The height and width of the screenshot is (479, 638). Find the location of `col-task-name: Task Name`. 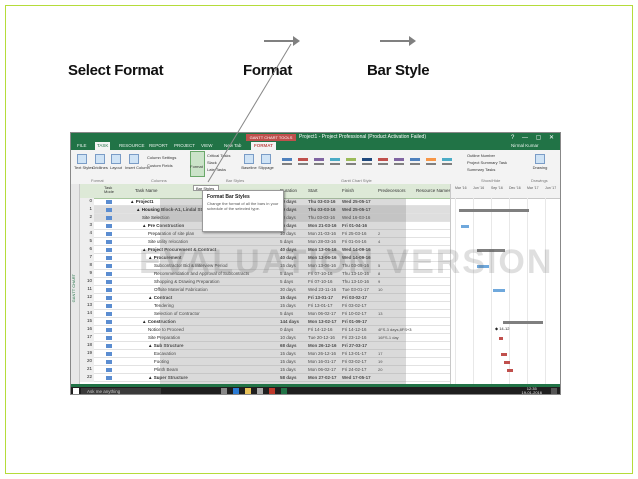

col-task-name: Task Name is located at coordinates (146, 190).